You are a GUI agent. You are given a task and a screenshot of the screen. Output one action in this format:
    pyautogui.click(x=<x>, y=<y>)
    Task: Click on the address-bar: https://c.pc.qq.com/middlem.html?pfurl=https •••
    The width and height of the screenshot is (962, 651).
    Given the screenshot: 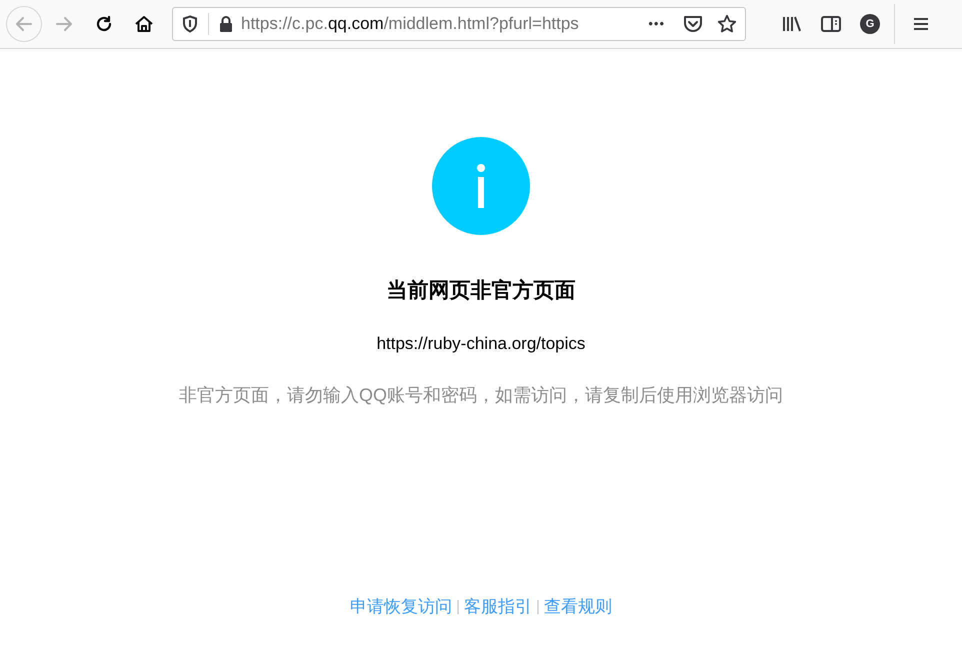 What is the action you would take?
    pyautogui.click(x=459, y=24)
    